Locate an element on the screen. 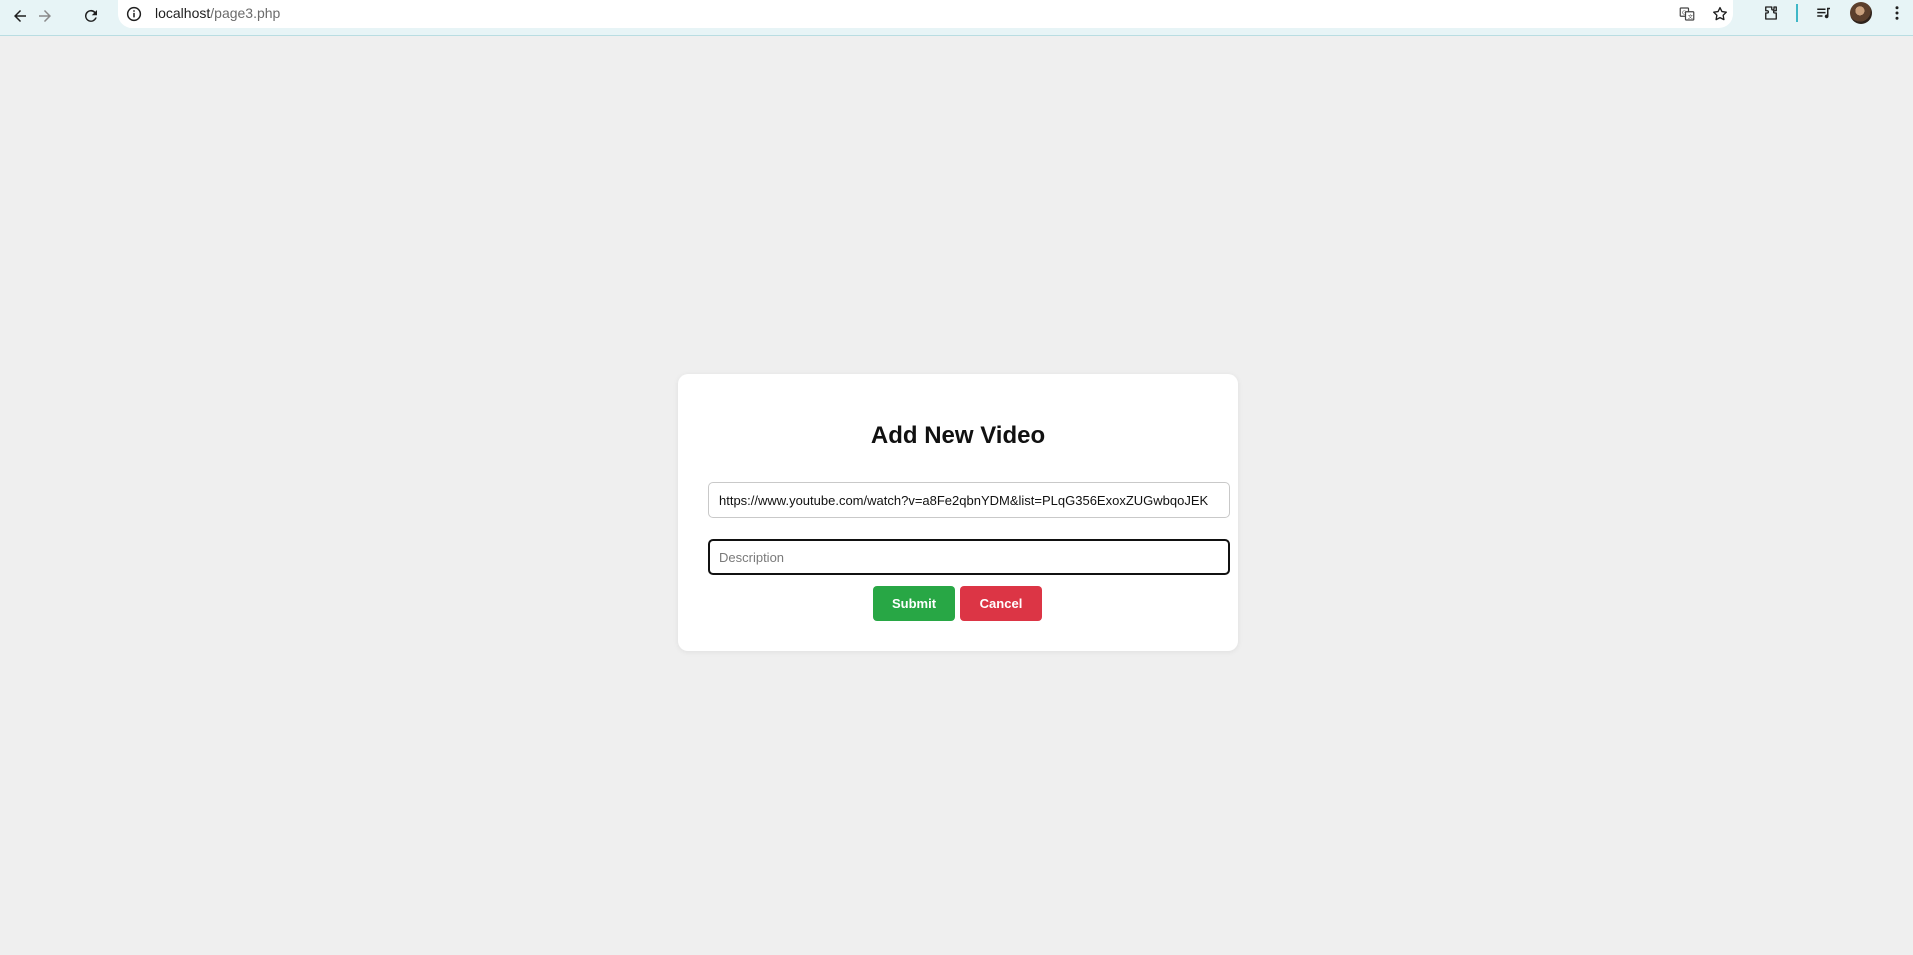  cancel-button: Cancel is located at coordinates (1001, 603).